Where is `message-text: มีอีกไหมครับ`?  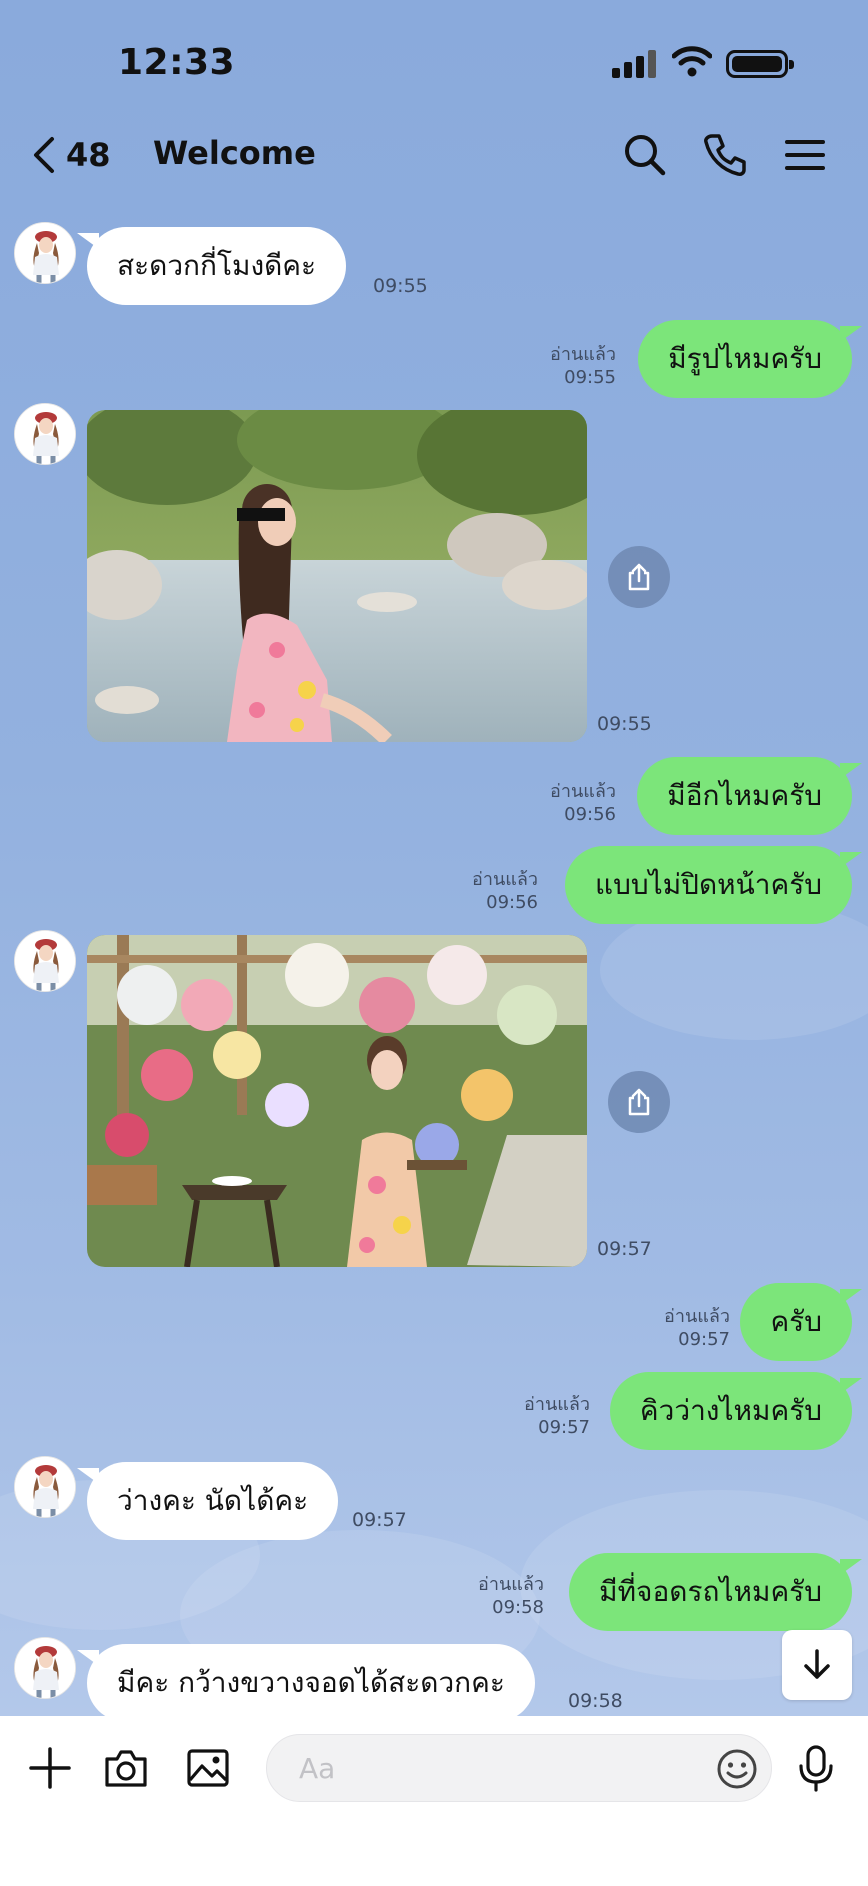
message-text: มีอีกไหมครับ is located at coordinates (744, 795).